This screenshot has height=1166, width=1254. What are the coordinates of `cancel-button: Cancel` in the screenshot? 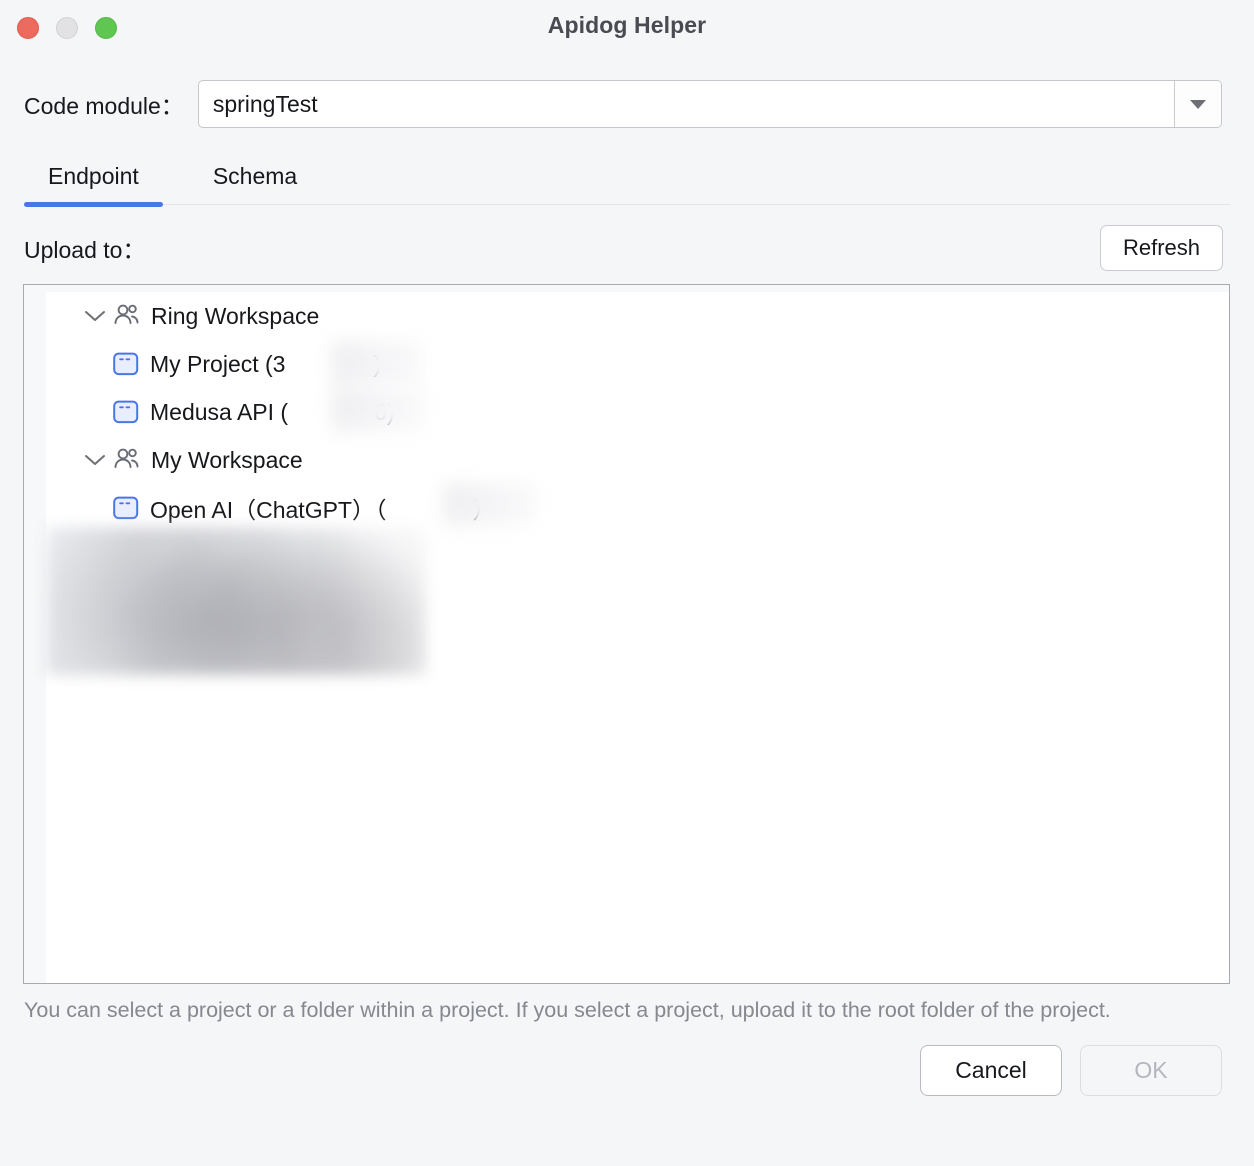 It's located at (991, 1070).